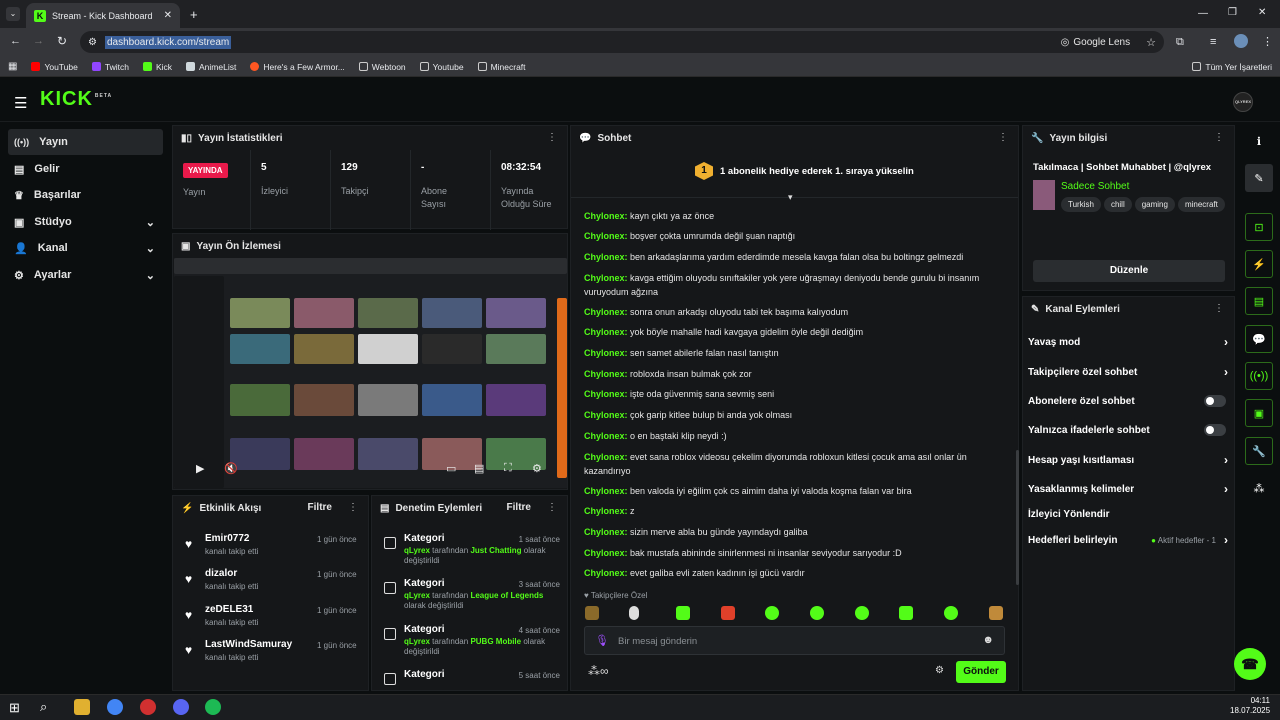  I want to click on bookmark-star-icon: ☆, so click(1151, 42).